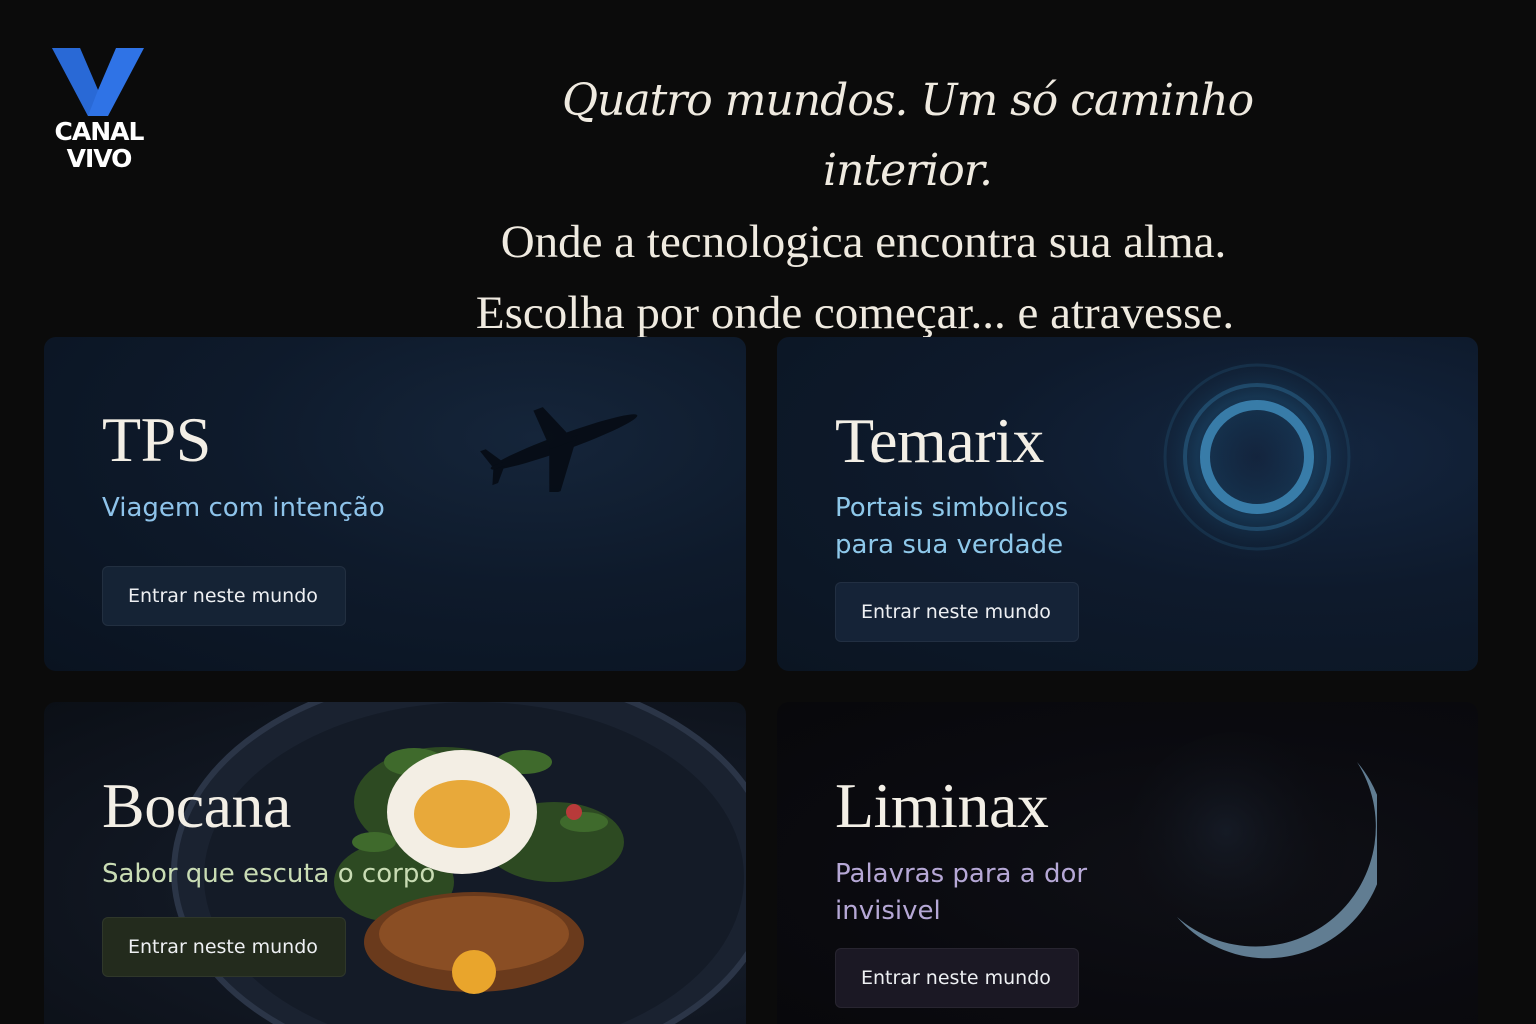 This screenshot has height=1024, width=1536. Describe the element at coordinates (99, 158) in the screenshot. I see `logo-line2: VIVO` at that location.